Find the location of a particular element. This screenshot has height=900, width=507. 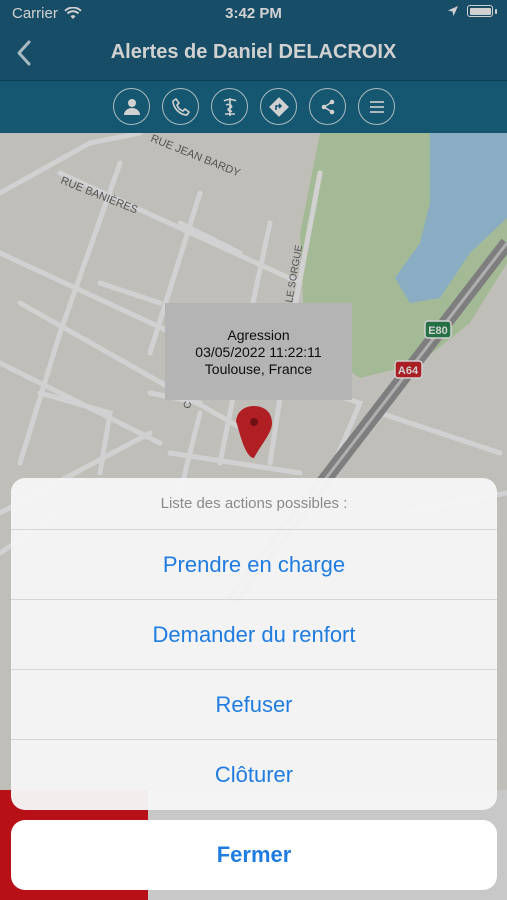

cancel-button: Fermer is located at coordinates (254, 855).